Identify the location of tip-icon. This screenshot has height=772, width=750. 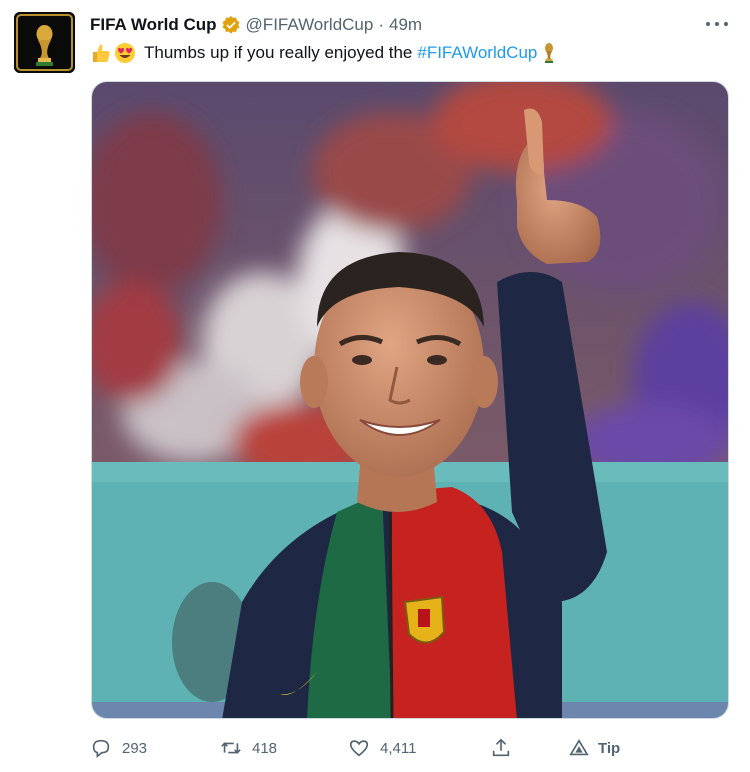
(579, 747).